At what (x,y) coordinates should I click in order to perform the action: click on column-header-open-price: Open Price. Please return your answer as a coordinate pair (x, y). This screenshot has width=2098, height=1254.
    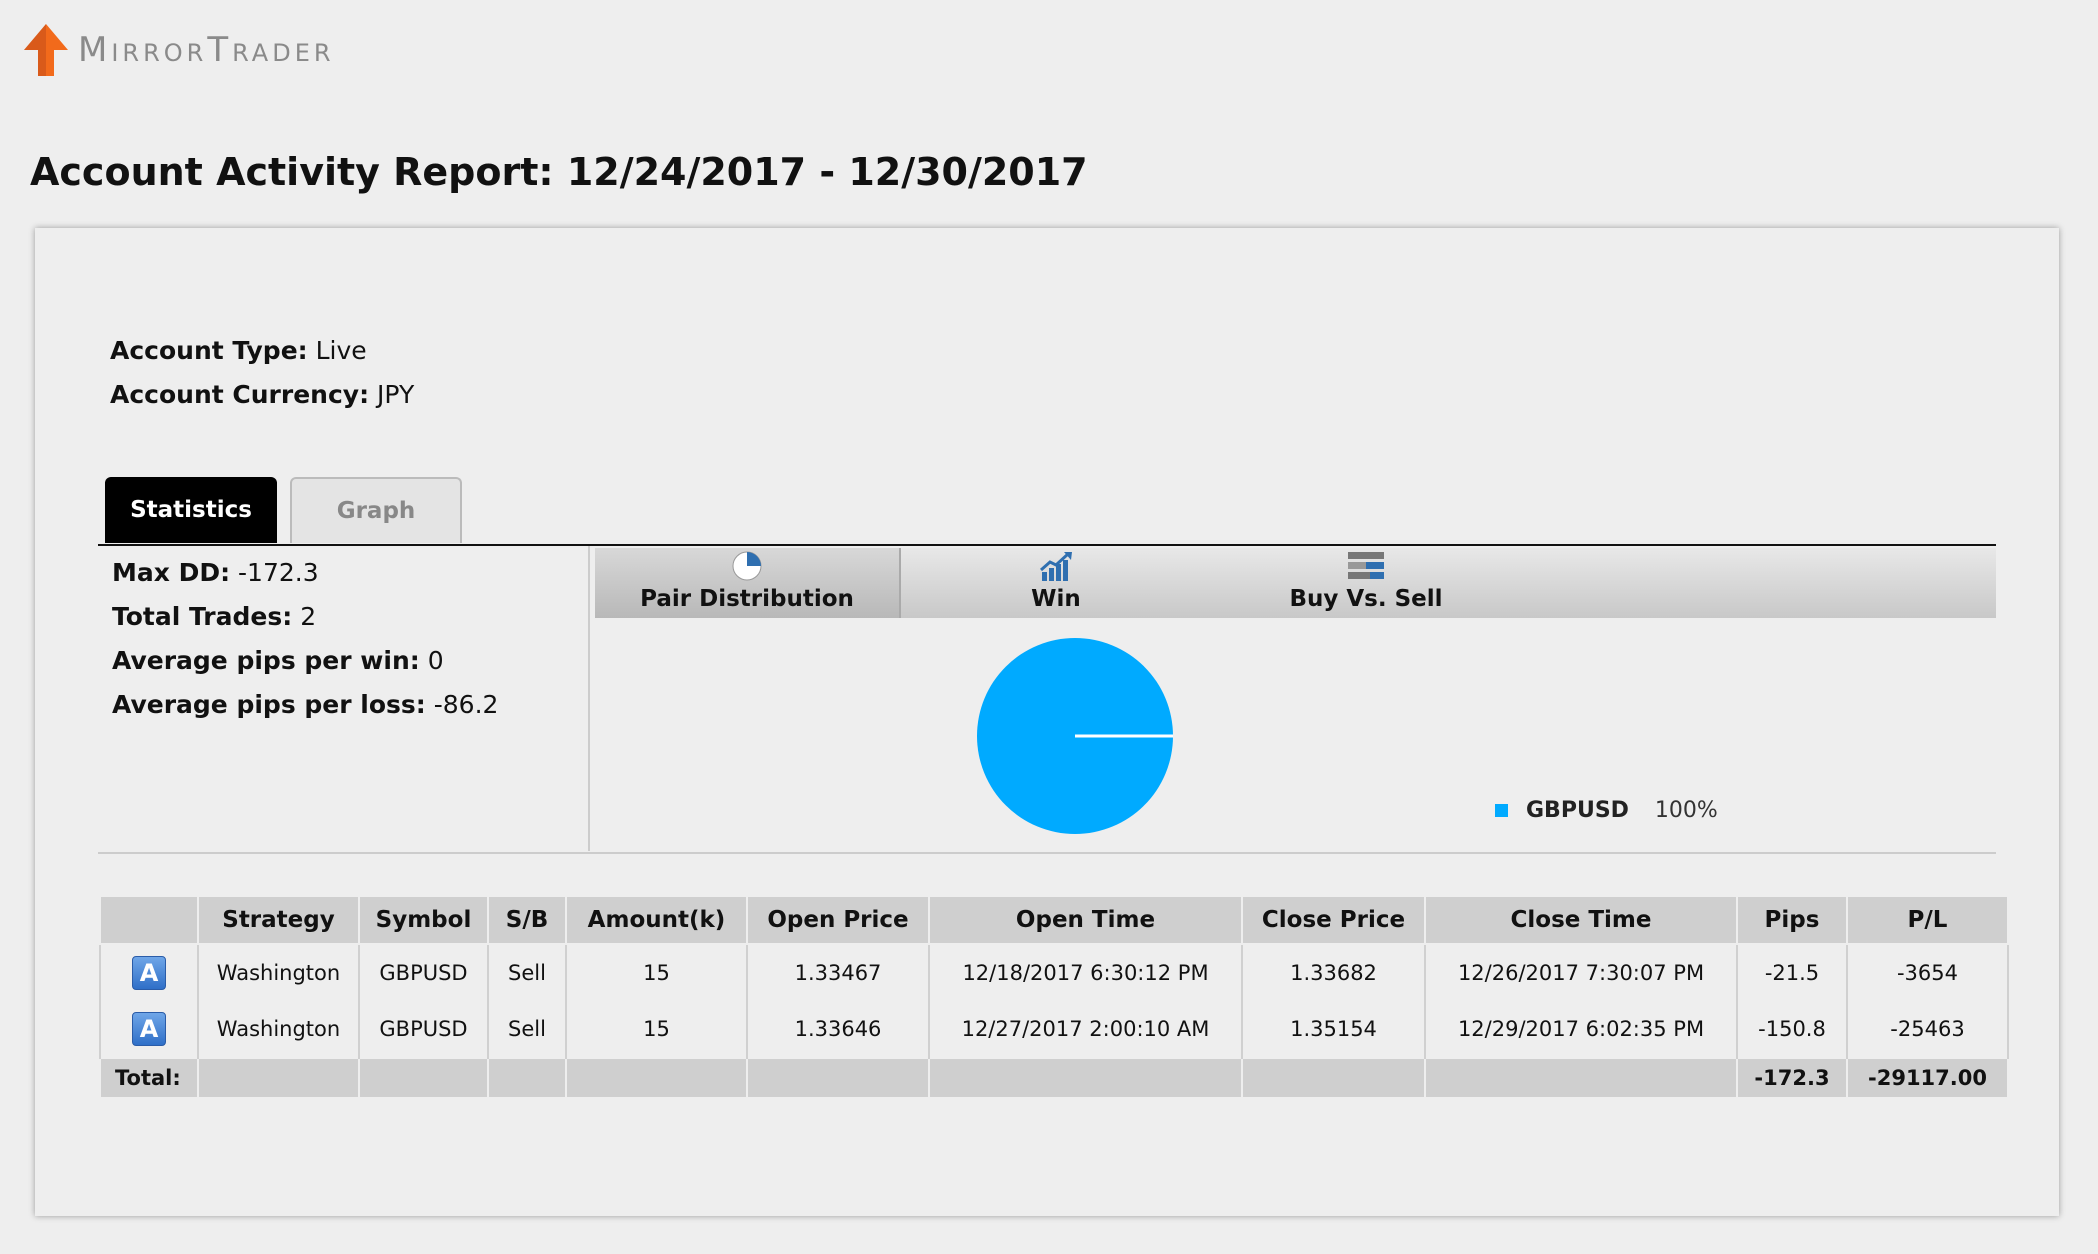
    Looking at the image, I should click on (838, 920).